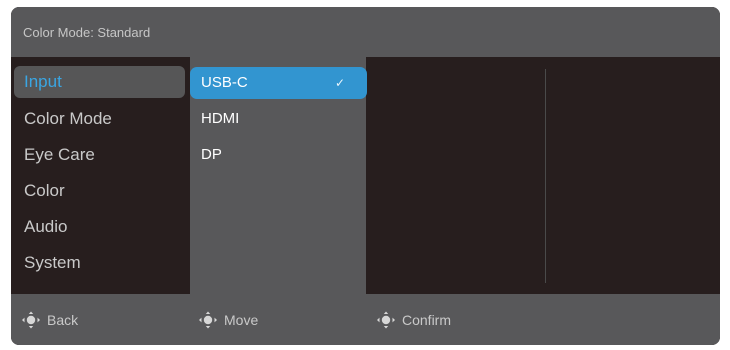 The height and width of the screenshot is (350, 730). I want to click on checkmark-icon: ✓, so click(339, 83).